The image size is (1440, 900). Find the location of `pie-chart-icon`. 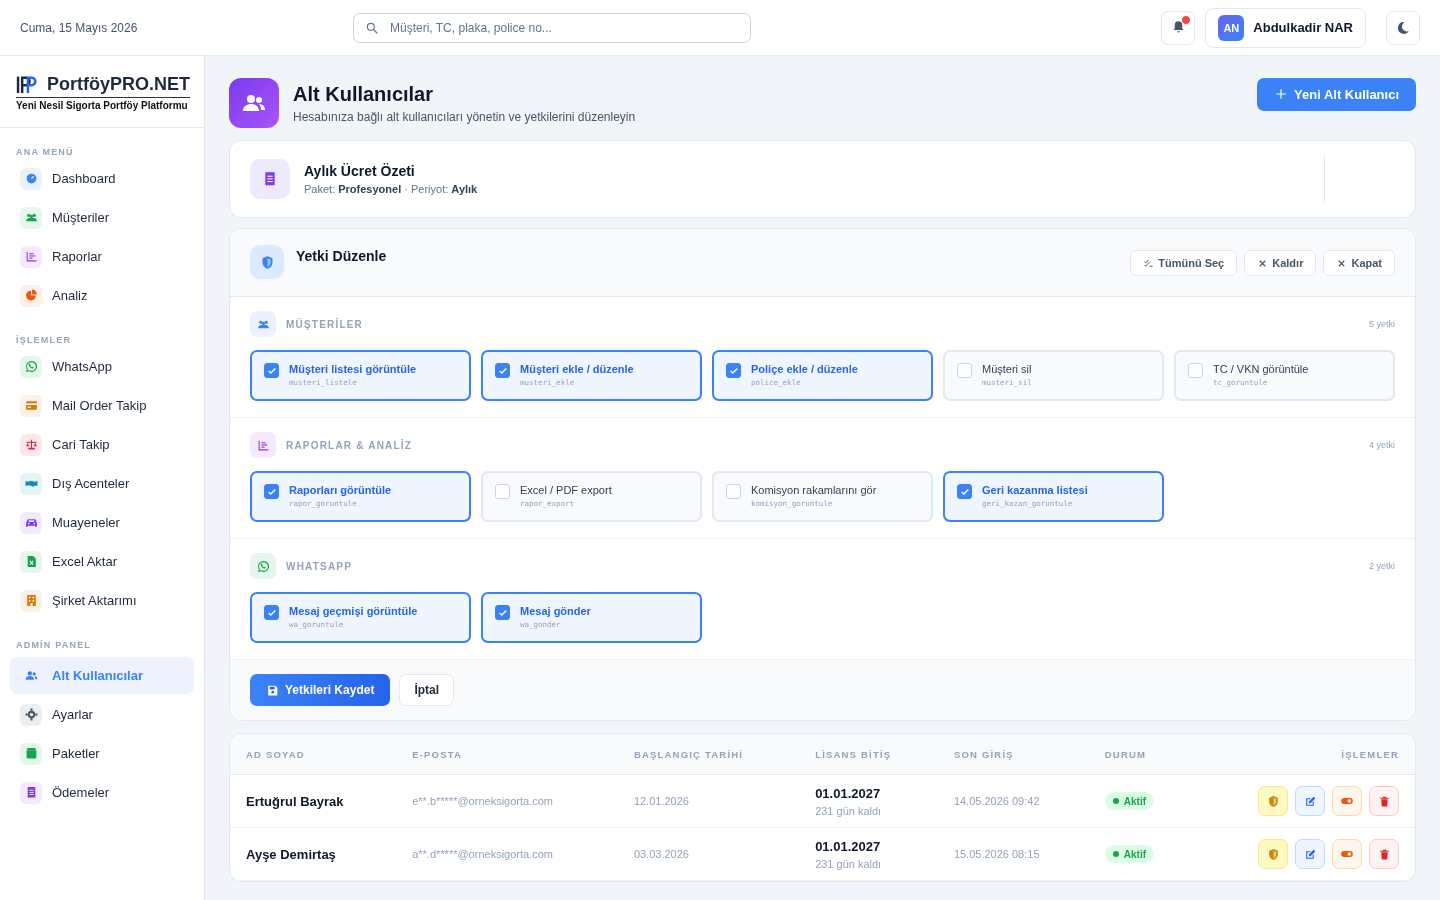

pie-chart-icon is located at coordinates (31, 295).